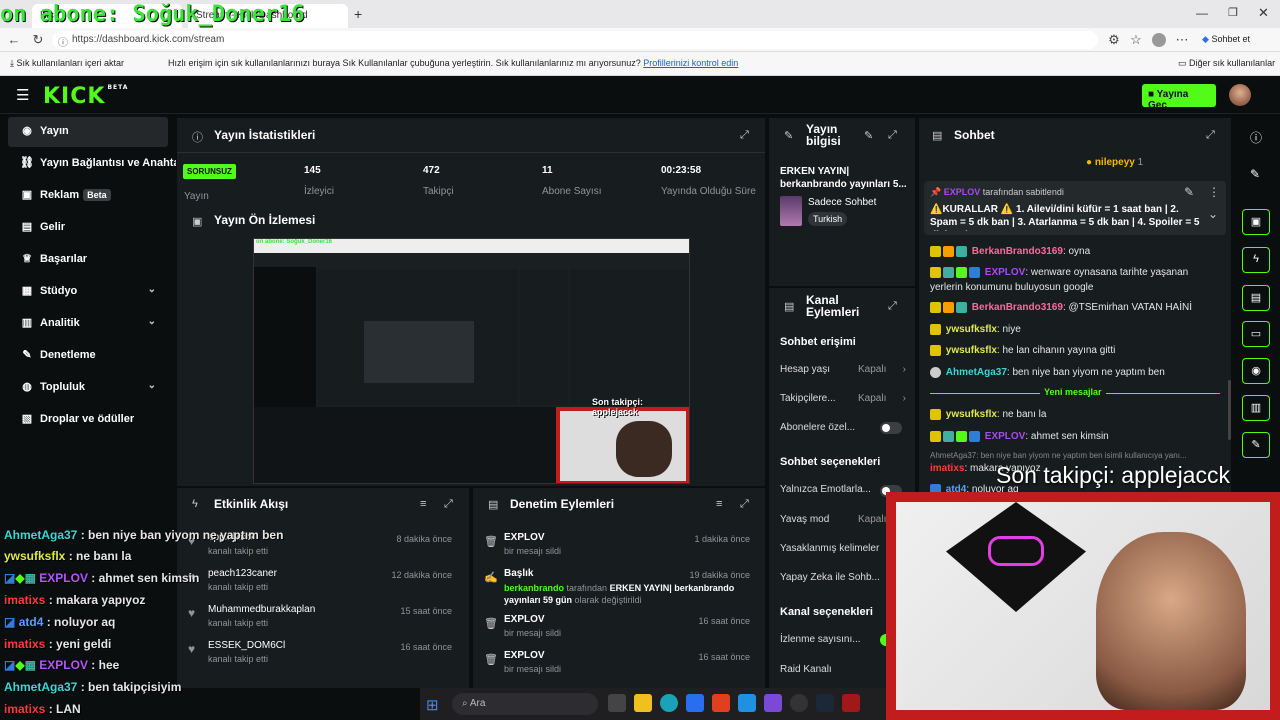 The image size is (1280, 720). I want to click on activity-title: Etkinlik Akışı, so click(251, 504).